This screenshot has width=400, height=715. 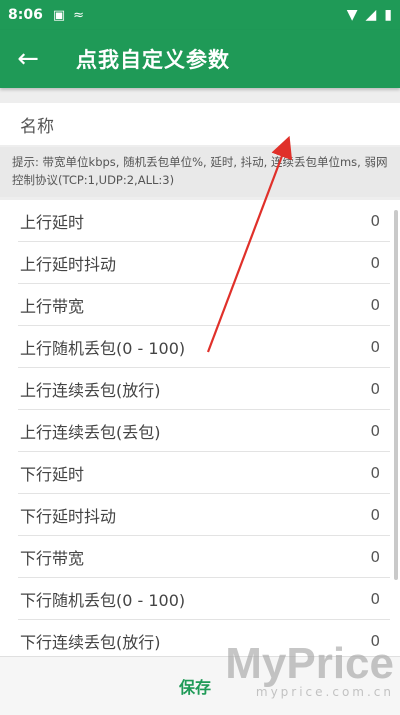 What do you see at coordinates (204, 347) in the screenshot?
I see `param-row: 上行随机丢包(0 - 100) 0` at bounding box center [204, 347].